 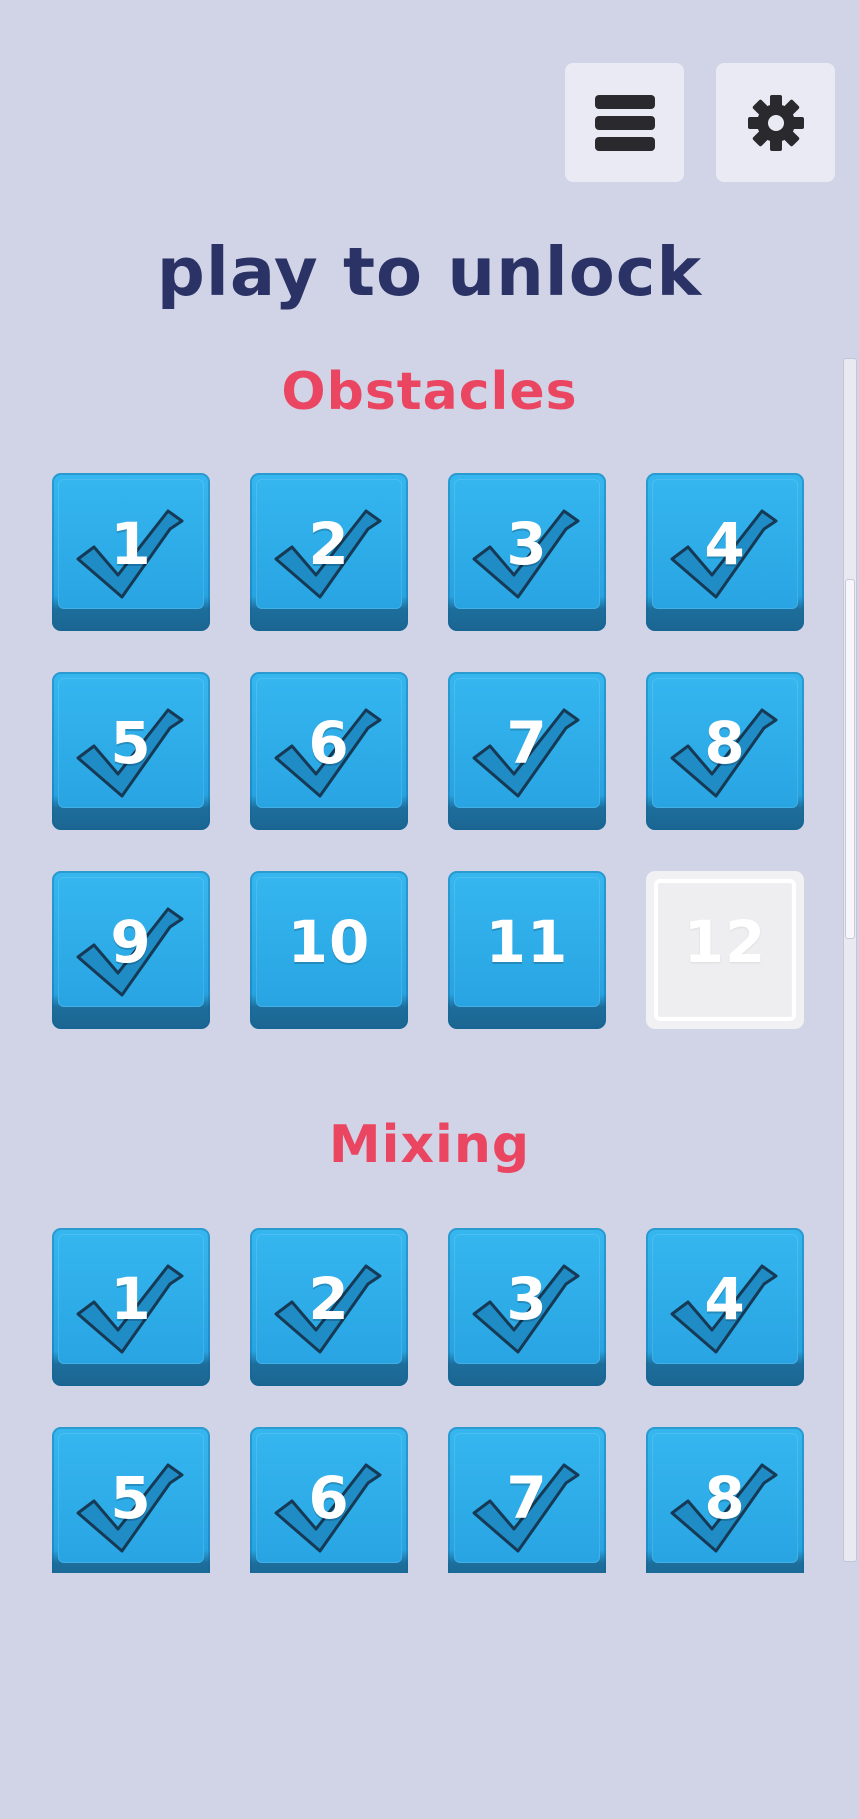 What do you see at coordinates (850, 759) in the screenshot?
I see `scrollbar-thumb` at bounding box center [850, 759].